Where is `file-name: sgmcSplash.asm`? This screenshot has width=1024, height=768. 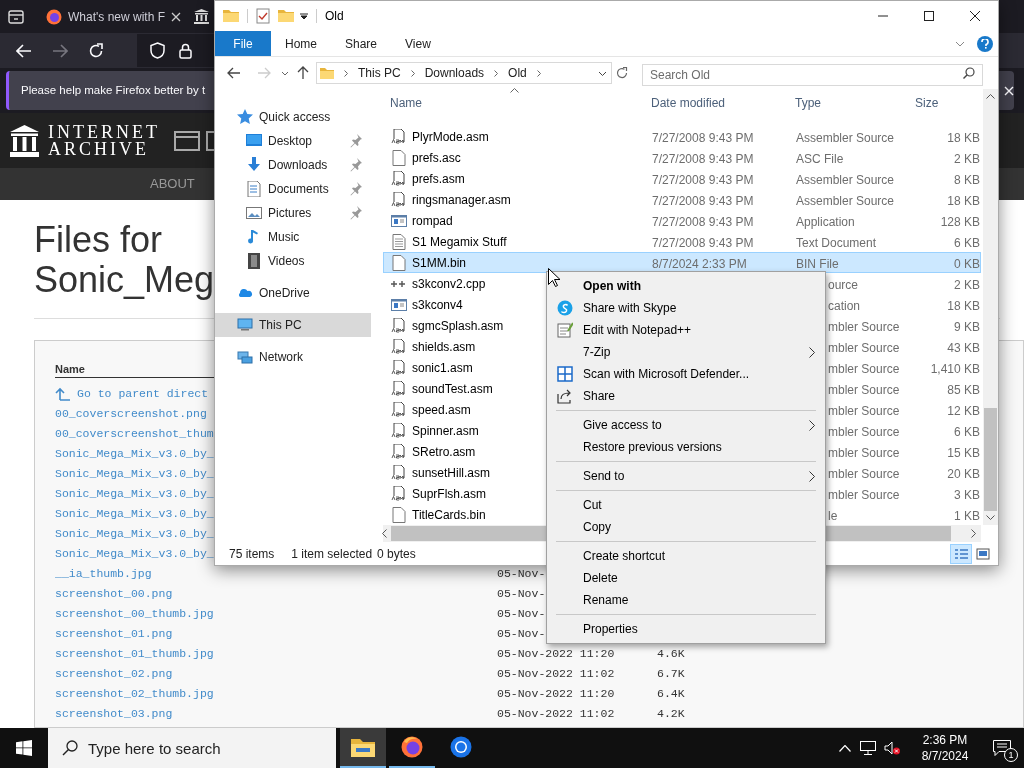
file-name: sgmcSplash.asm is located at coordinates (458, 326).